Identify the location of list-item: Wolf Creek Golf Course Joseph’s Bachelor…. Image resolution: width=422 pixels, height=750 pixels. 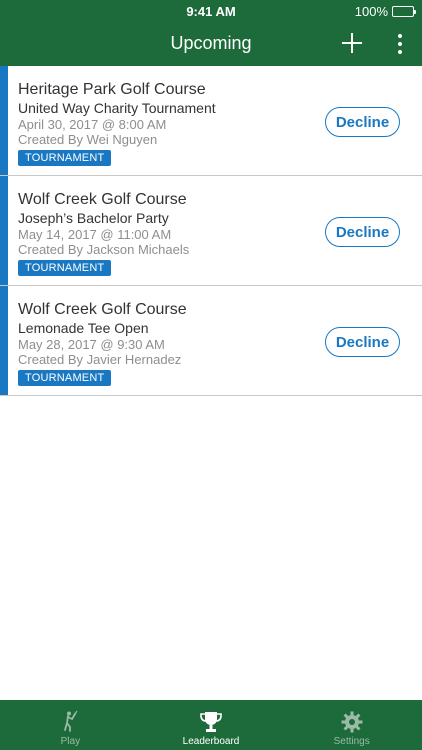
(211, 231).